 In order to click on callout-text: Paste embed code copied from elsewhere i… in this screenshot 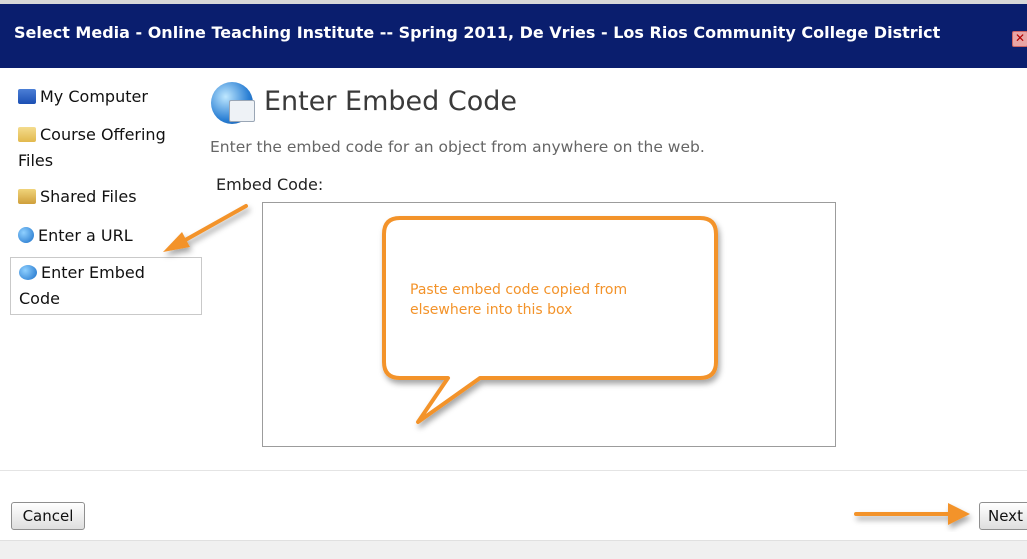, I will do `click(519, 300)`.